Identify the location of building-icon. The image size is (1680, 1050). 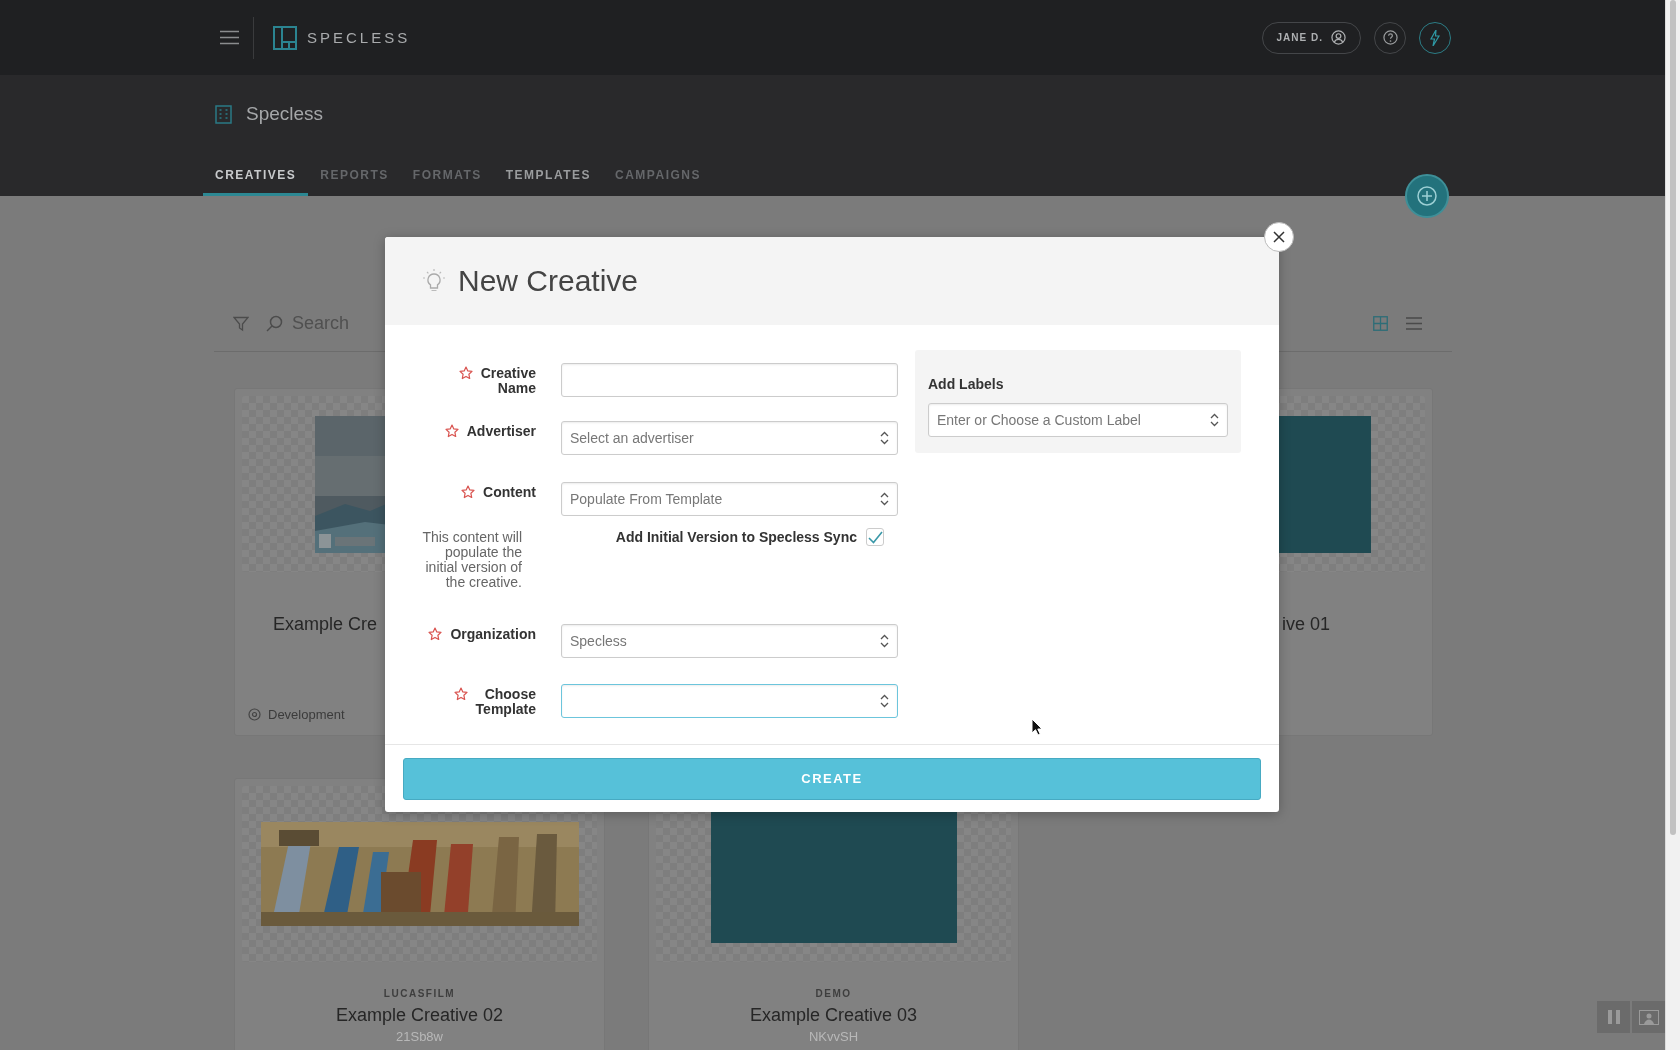
(223, 114).